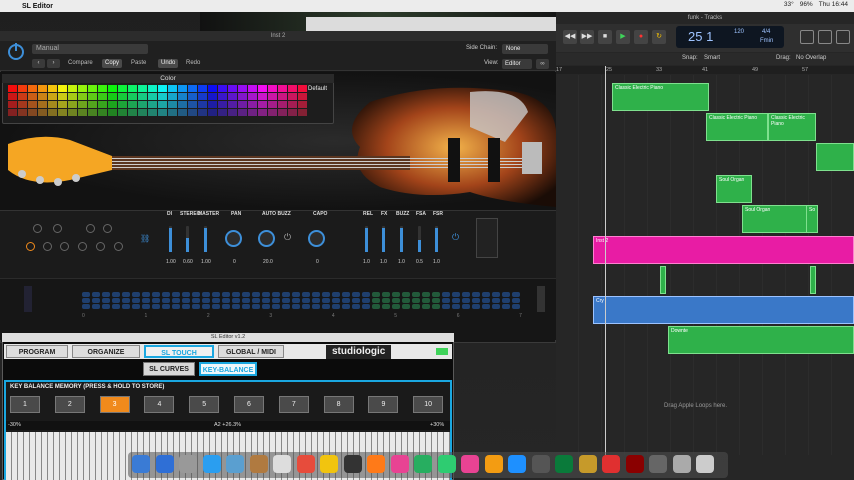  Describe the element at coordinates (293, 404) in the screenshot. I see `memory-button: 7` at that location.